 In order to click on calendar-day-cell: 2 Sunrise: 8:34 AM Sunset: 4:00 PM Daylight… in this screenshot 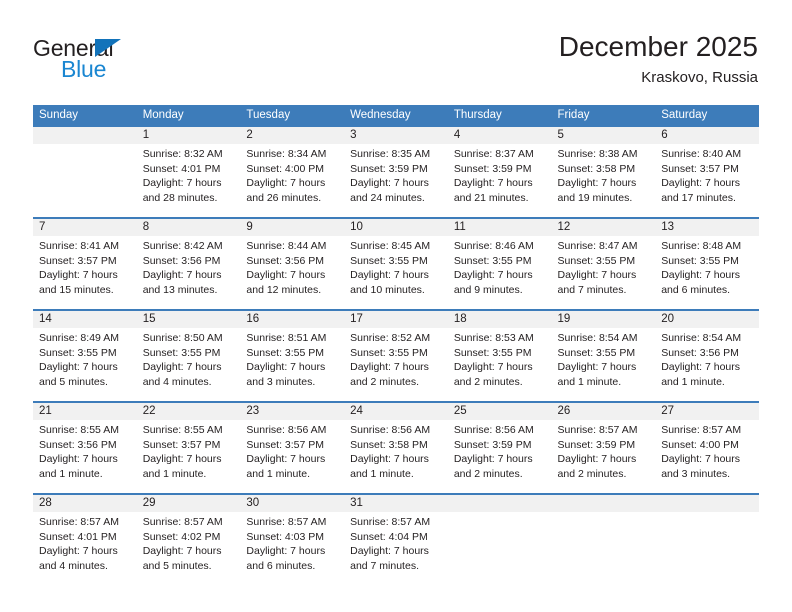, I will do `click(292, 172)`.